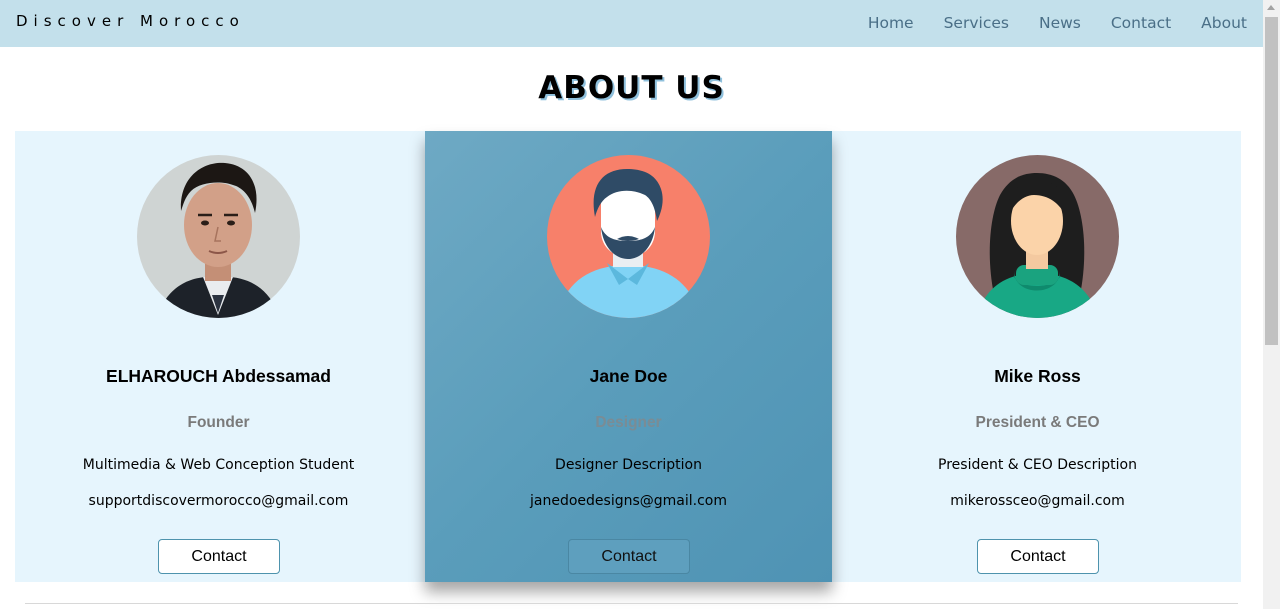 This screenshot has height=609, width=1280. I want to click on member-email: mikerossceo@gmail.com, so click(1037, 501).